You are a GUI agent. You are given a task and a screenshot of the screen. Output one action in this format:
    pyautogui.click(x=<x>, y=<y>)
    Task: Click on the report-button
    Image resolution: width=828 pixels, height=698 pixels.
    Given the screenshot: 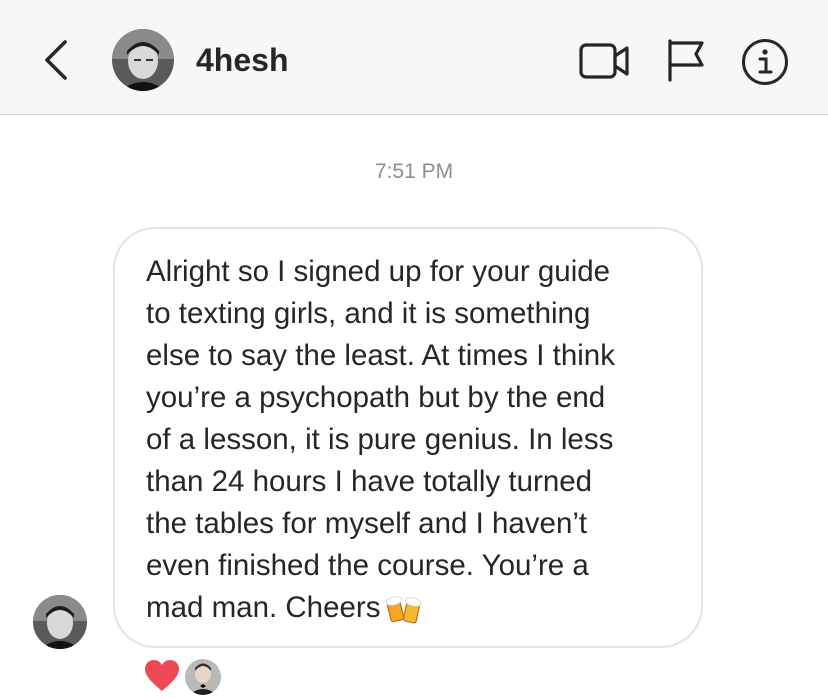 What is the action you would take?
    pyautogui.click(x=686, y=60)
    